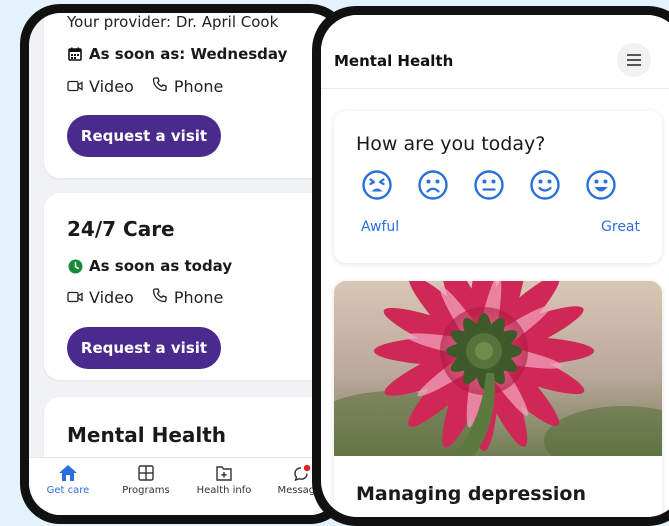 The height and width of the screenshot is (526, 669). I want to click on nav-health-info: Health info, so click(224, 480).